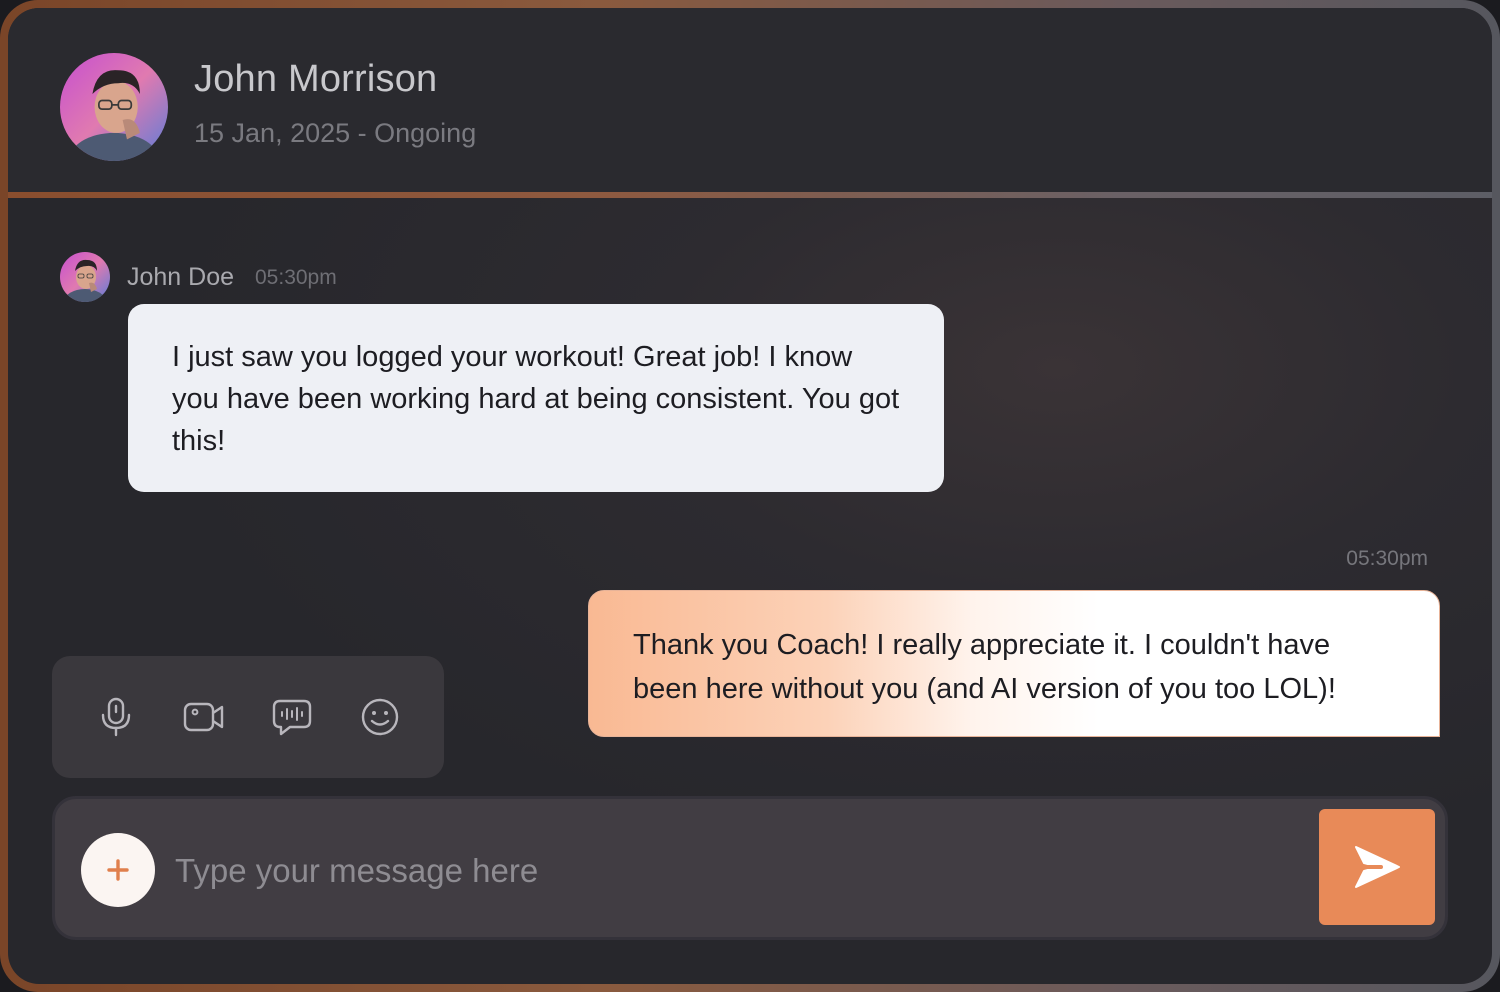 The height and width of the screenshot is (992, 1500). I want to click on sender-avatar, so click(85, 277).